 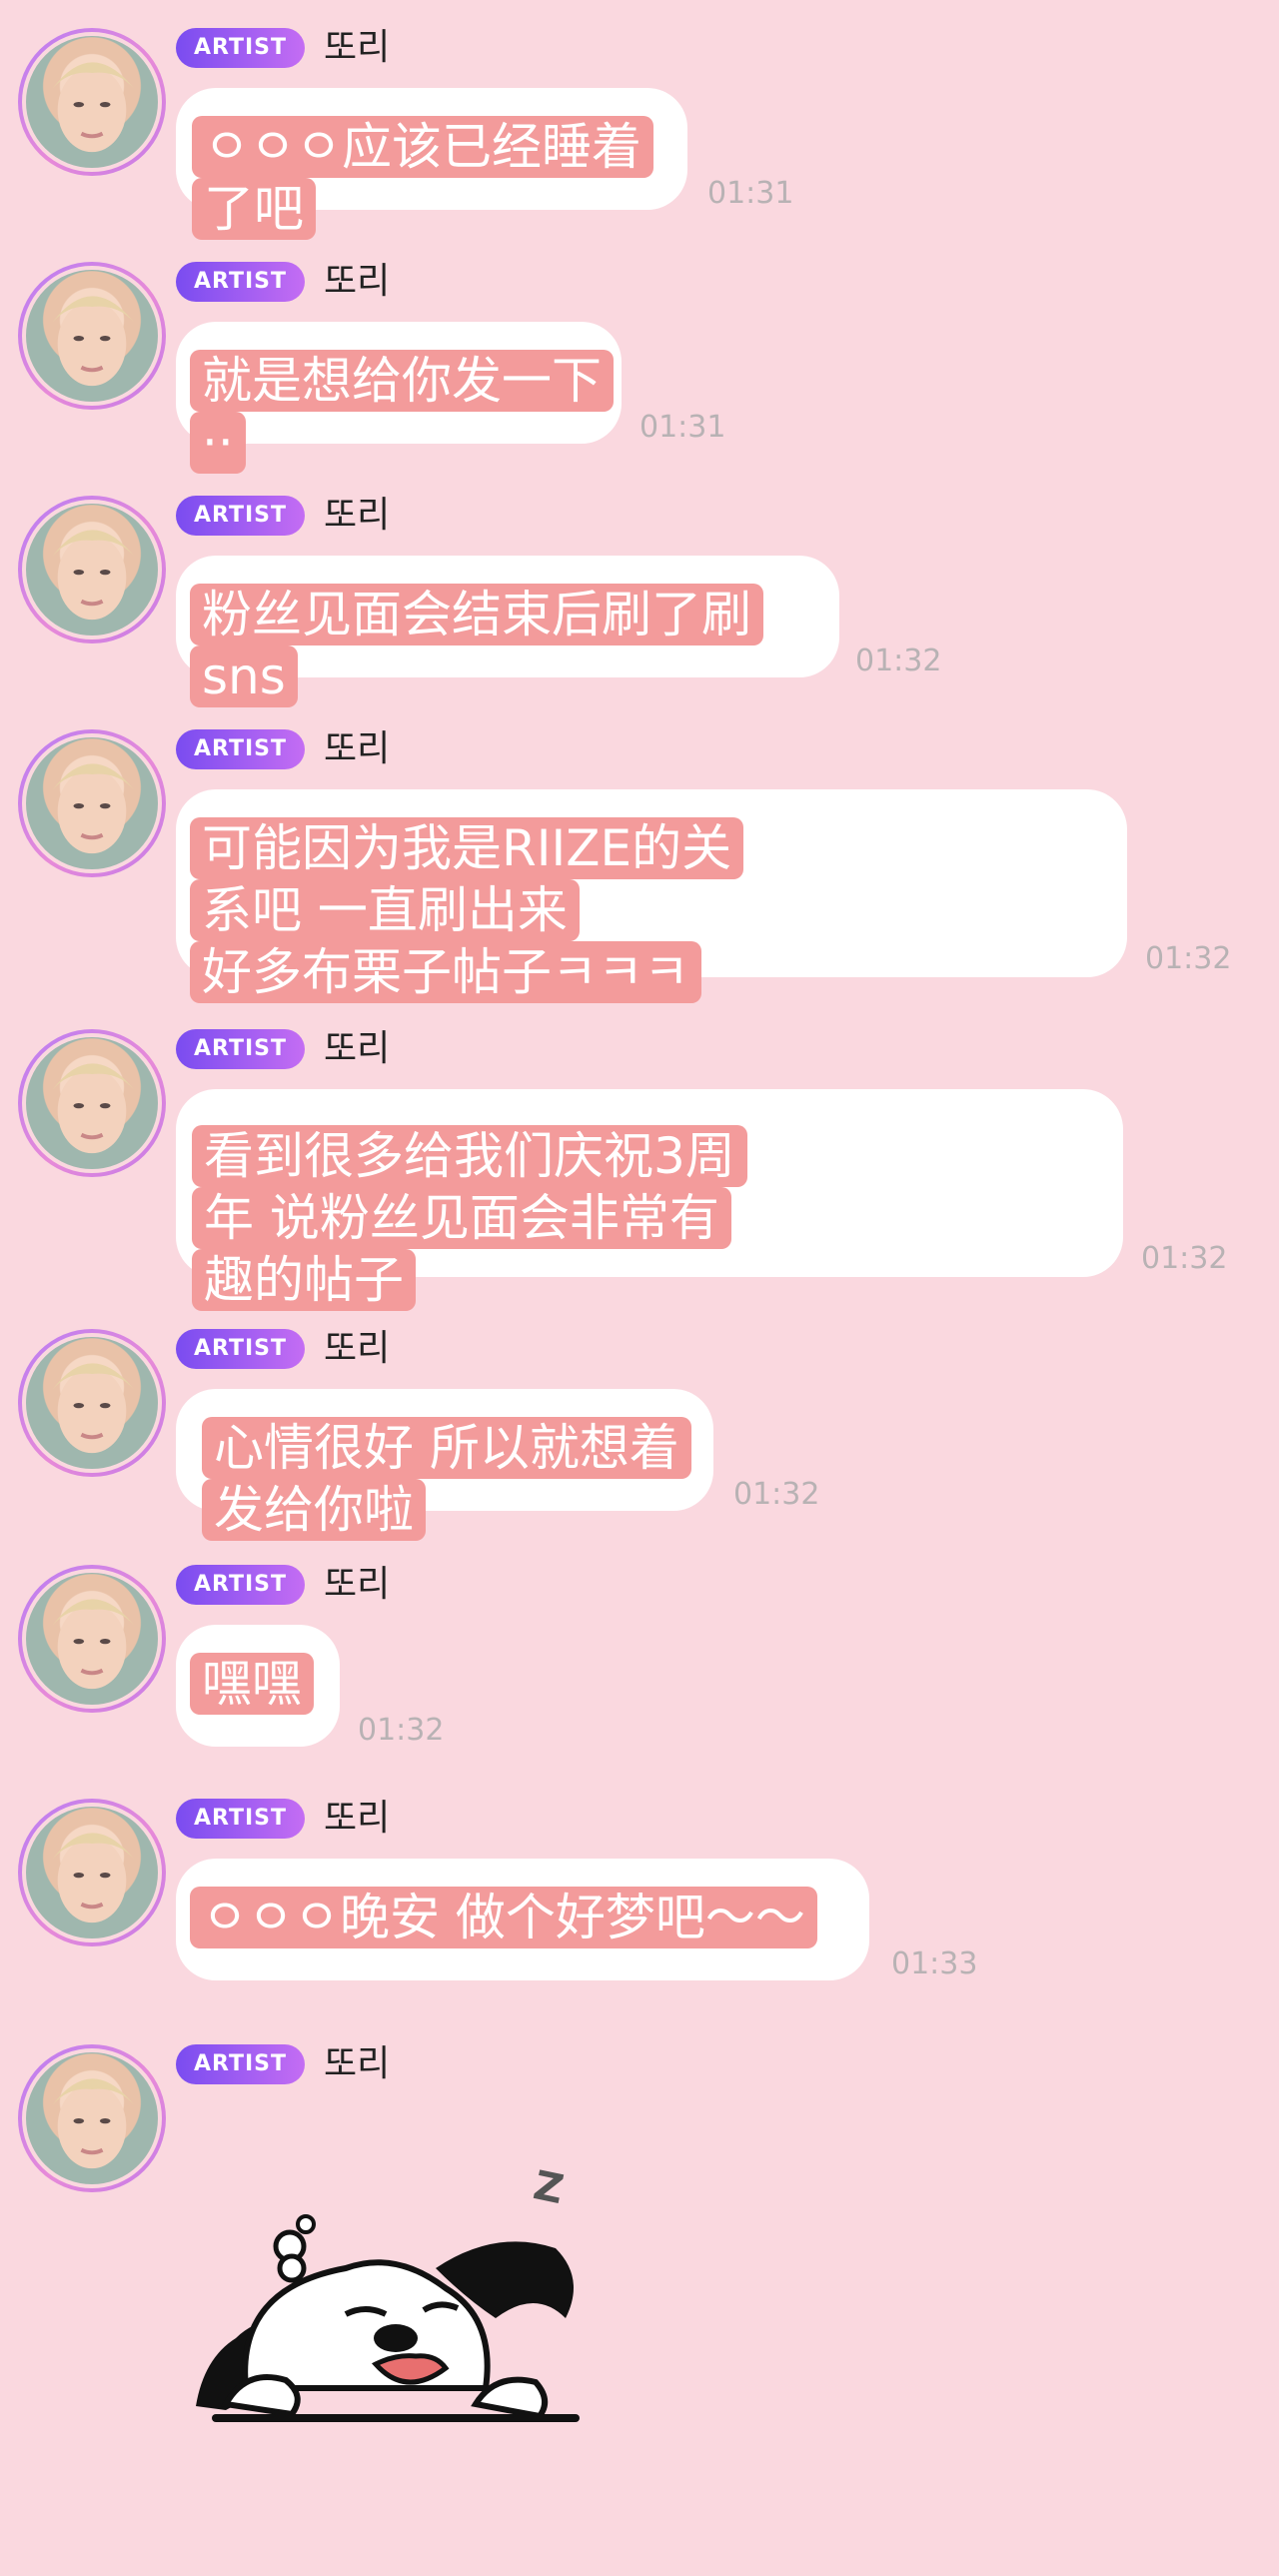 I want to click on message-bubble: ㅇㅇㅇ应该已经睡着了吧, so click(x=431, y=164).